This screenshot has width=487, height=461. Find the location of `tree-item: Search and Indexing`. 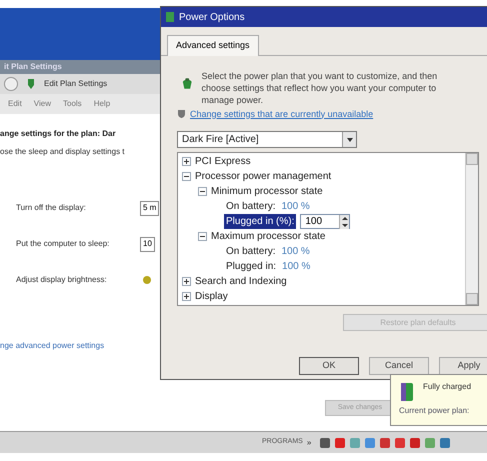

tree-item: Search and Indexing is located at coordinates (241, 281).